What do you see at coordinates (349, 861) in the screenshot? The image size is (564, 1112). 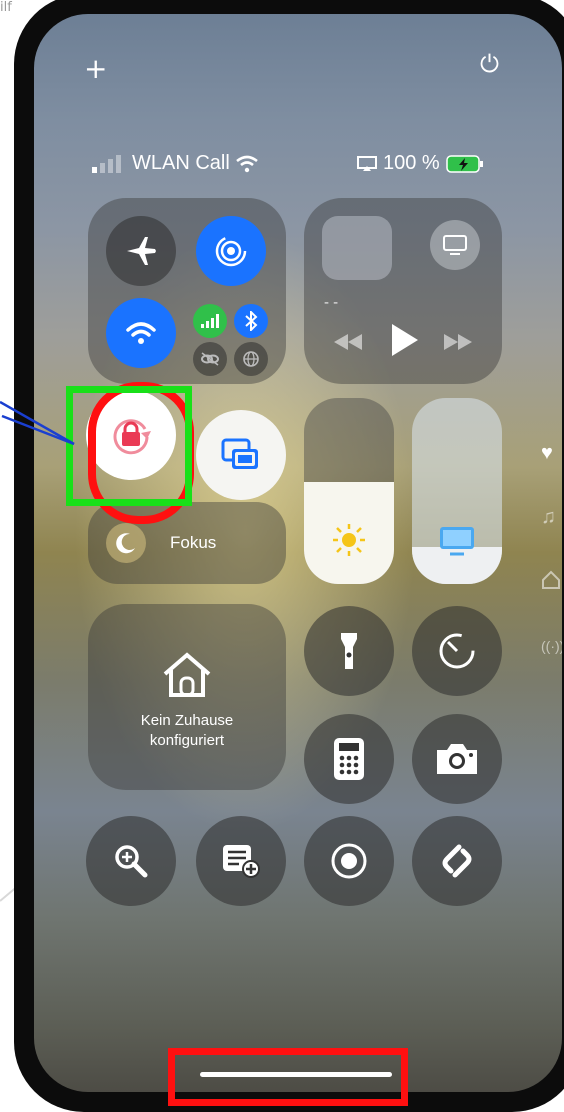 I see `screen-record-icon` at bounding box center [349, 861].